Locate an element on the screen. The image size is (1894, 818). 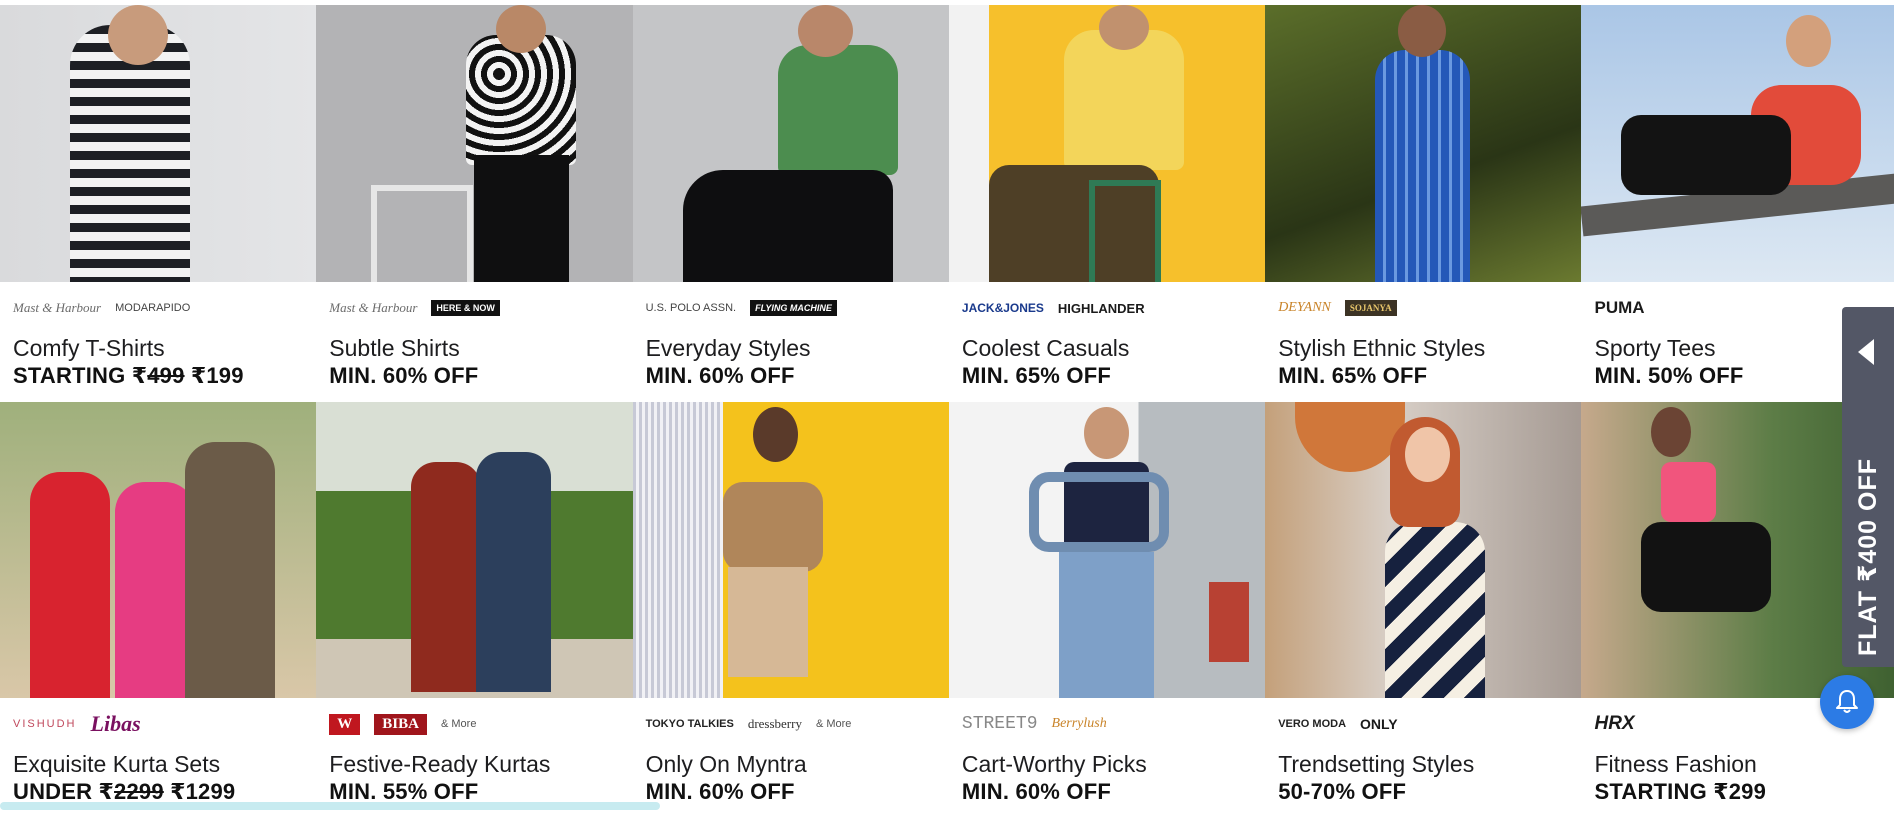
brand-logo: JACK&JONES is located at coordinates (1002, 308).